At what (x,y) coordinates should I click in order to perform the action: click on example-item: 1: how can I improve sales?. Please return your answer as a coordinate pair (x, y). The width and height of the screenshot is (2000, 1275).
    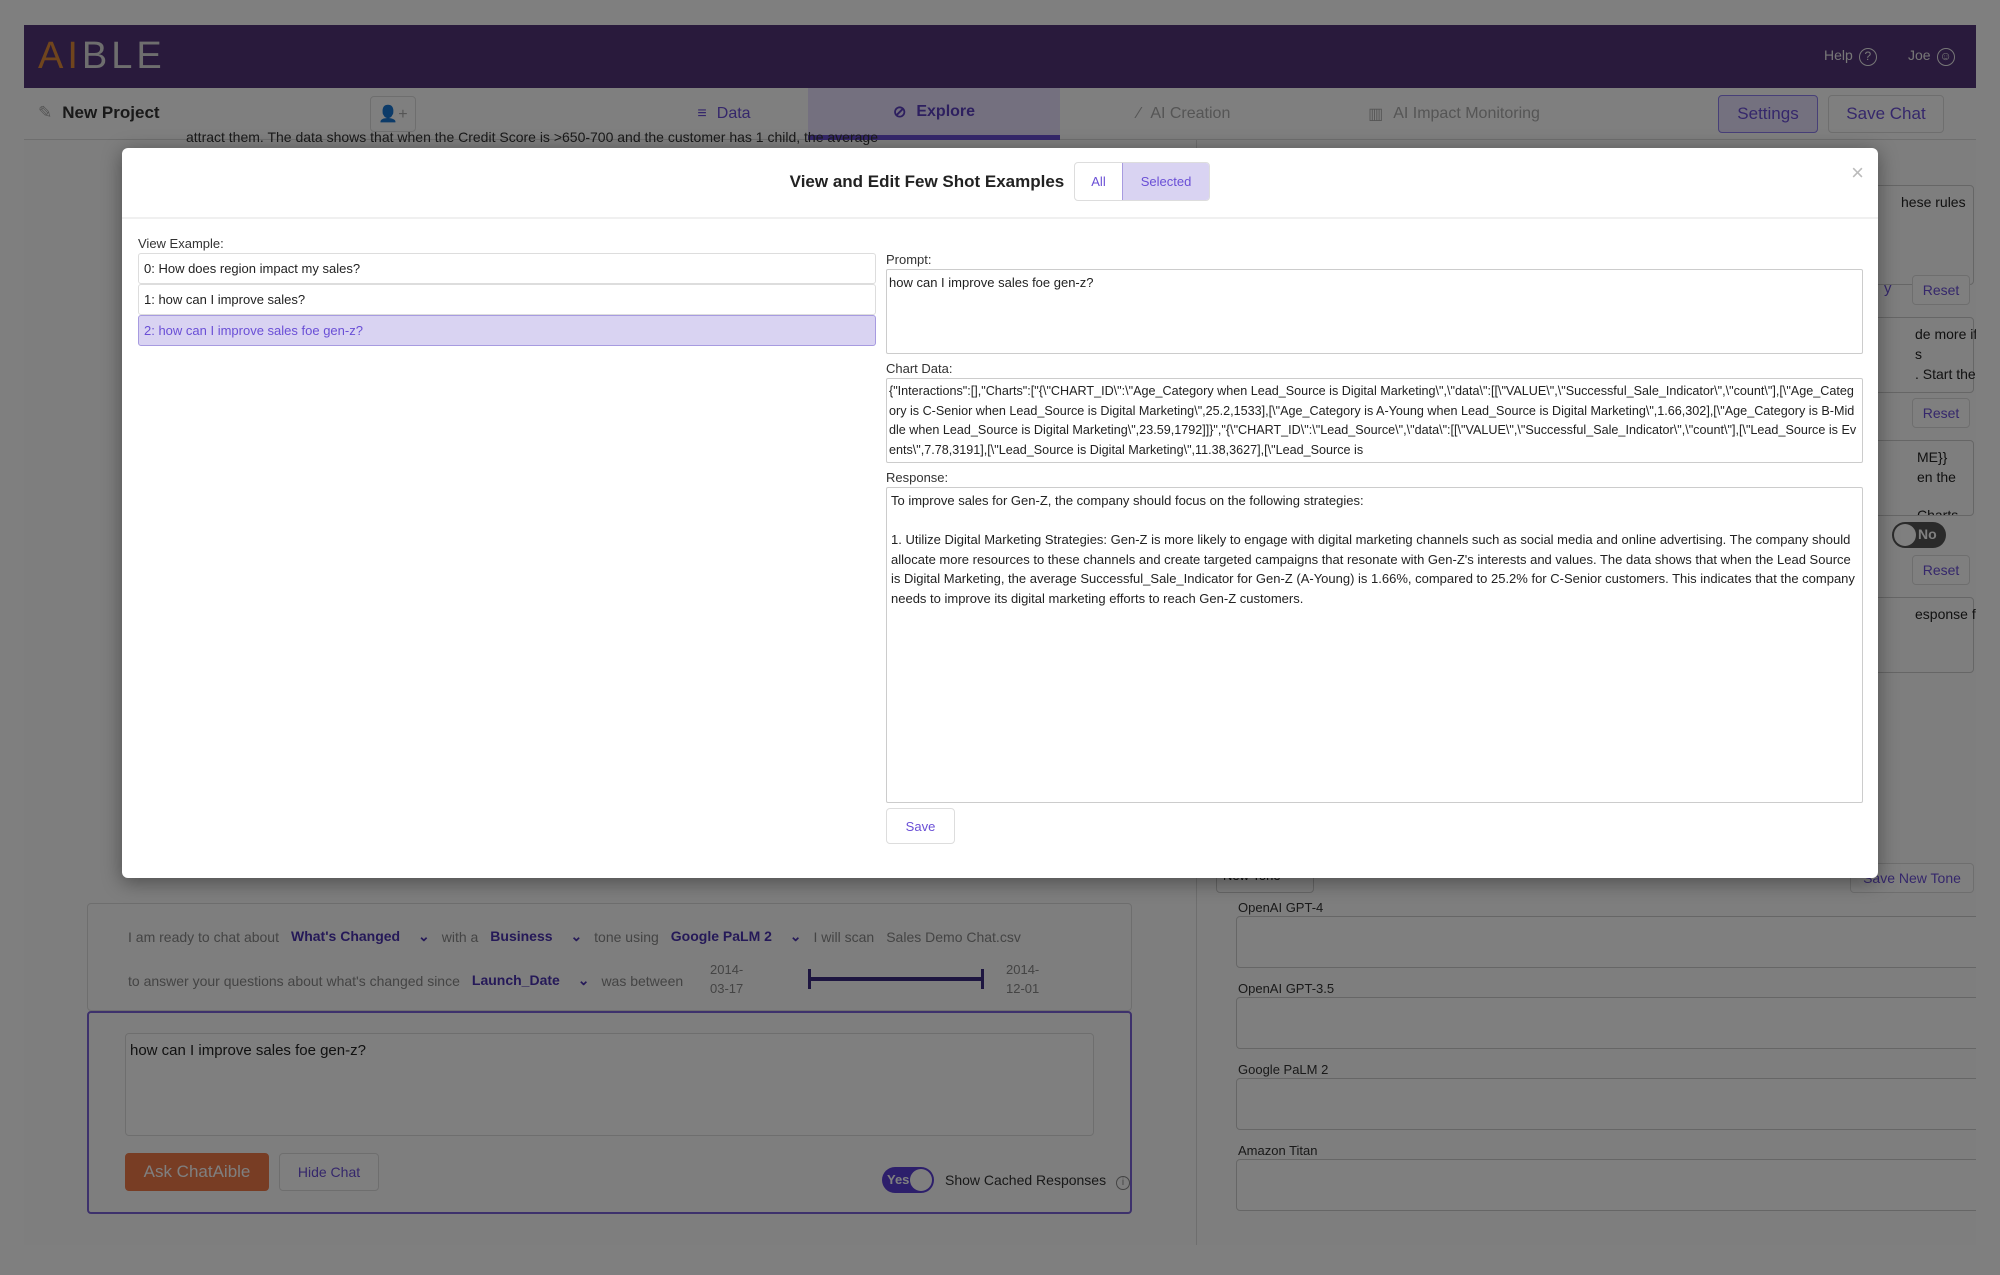
    Looking at the image, I should click on (507, 299).